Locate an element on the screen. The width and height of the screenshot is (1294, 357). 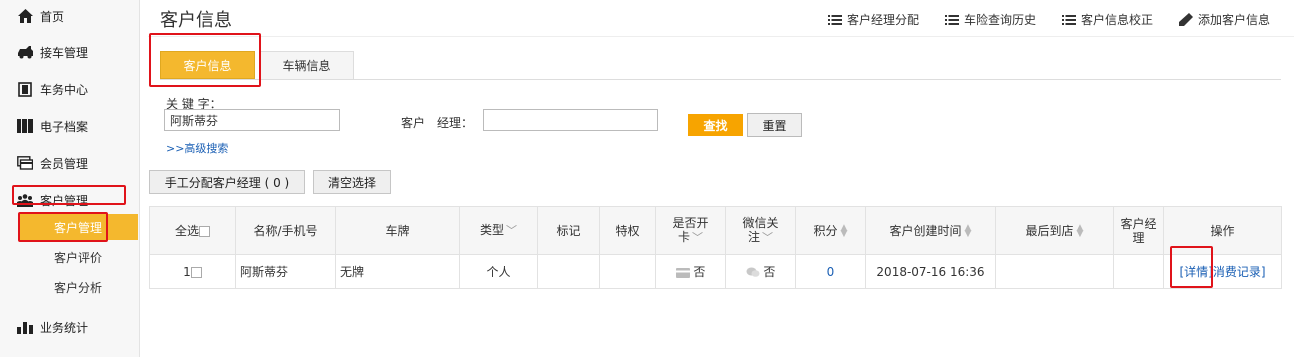
customer-correction-link: 客户信息校正 is located at coordinates (1107, 19).